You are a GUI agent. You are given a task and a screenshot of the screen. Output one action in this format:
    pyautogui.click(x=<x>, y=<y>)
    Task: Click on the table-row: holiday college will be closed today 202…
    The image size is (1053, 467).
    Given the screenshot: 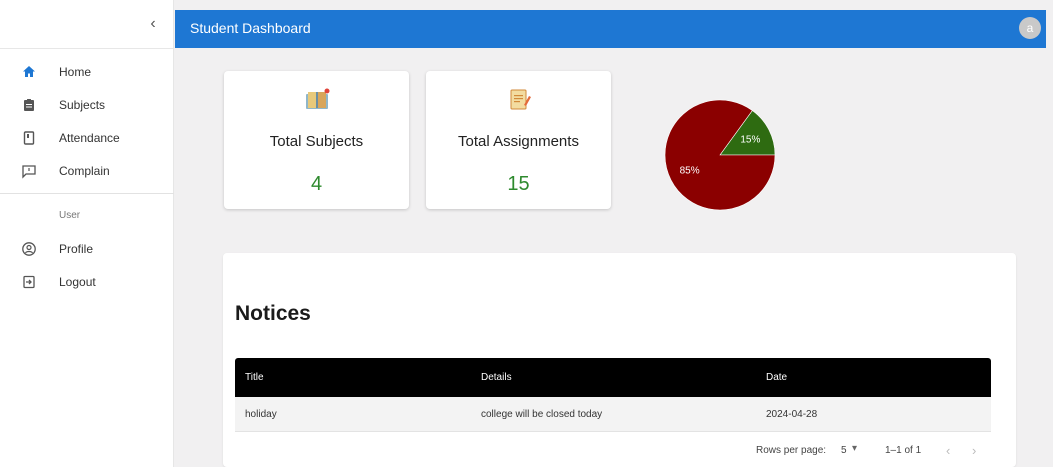 What is the action you would take?
    pyautogui.click(x=613, y=414)
    